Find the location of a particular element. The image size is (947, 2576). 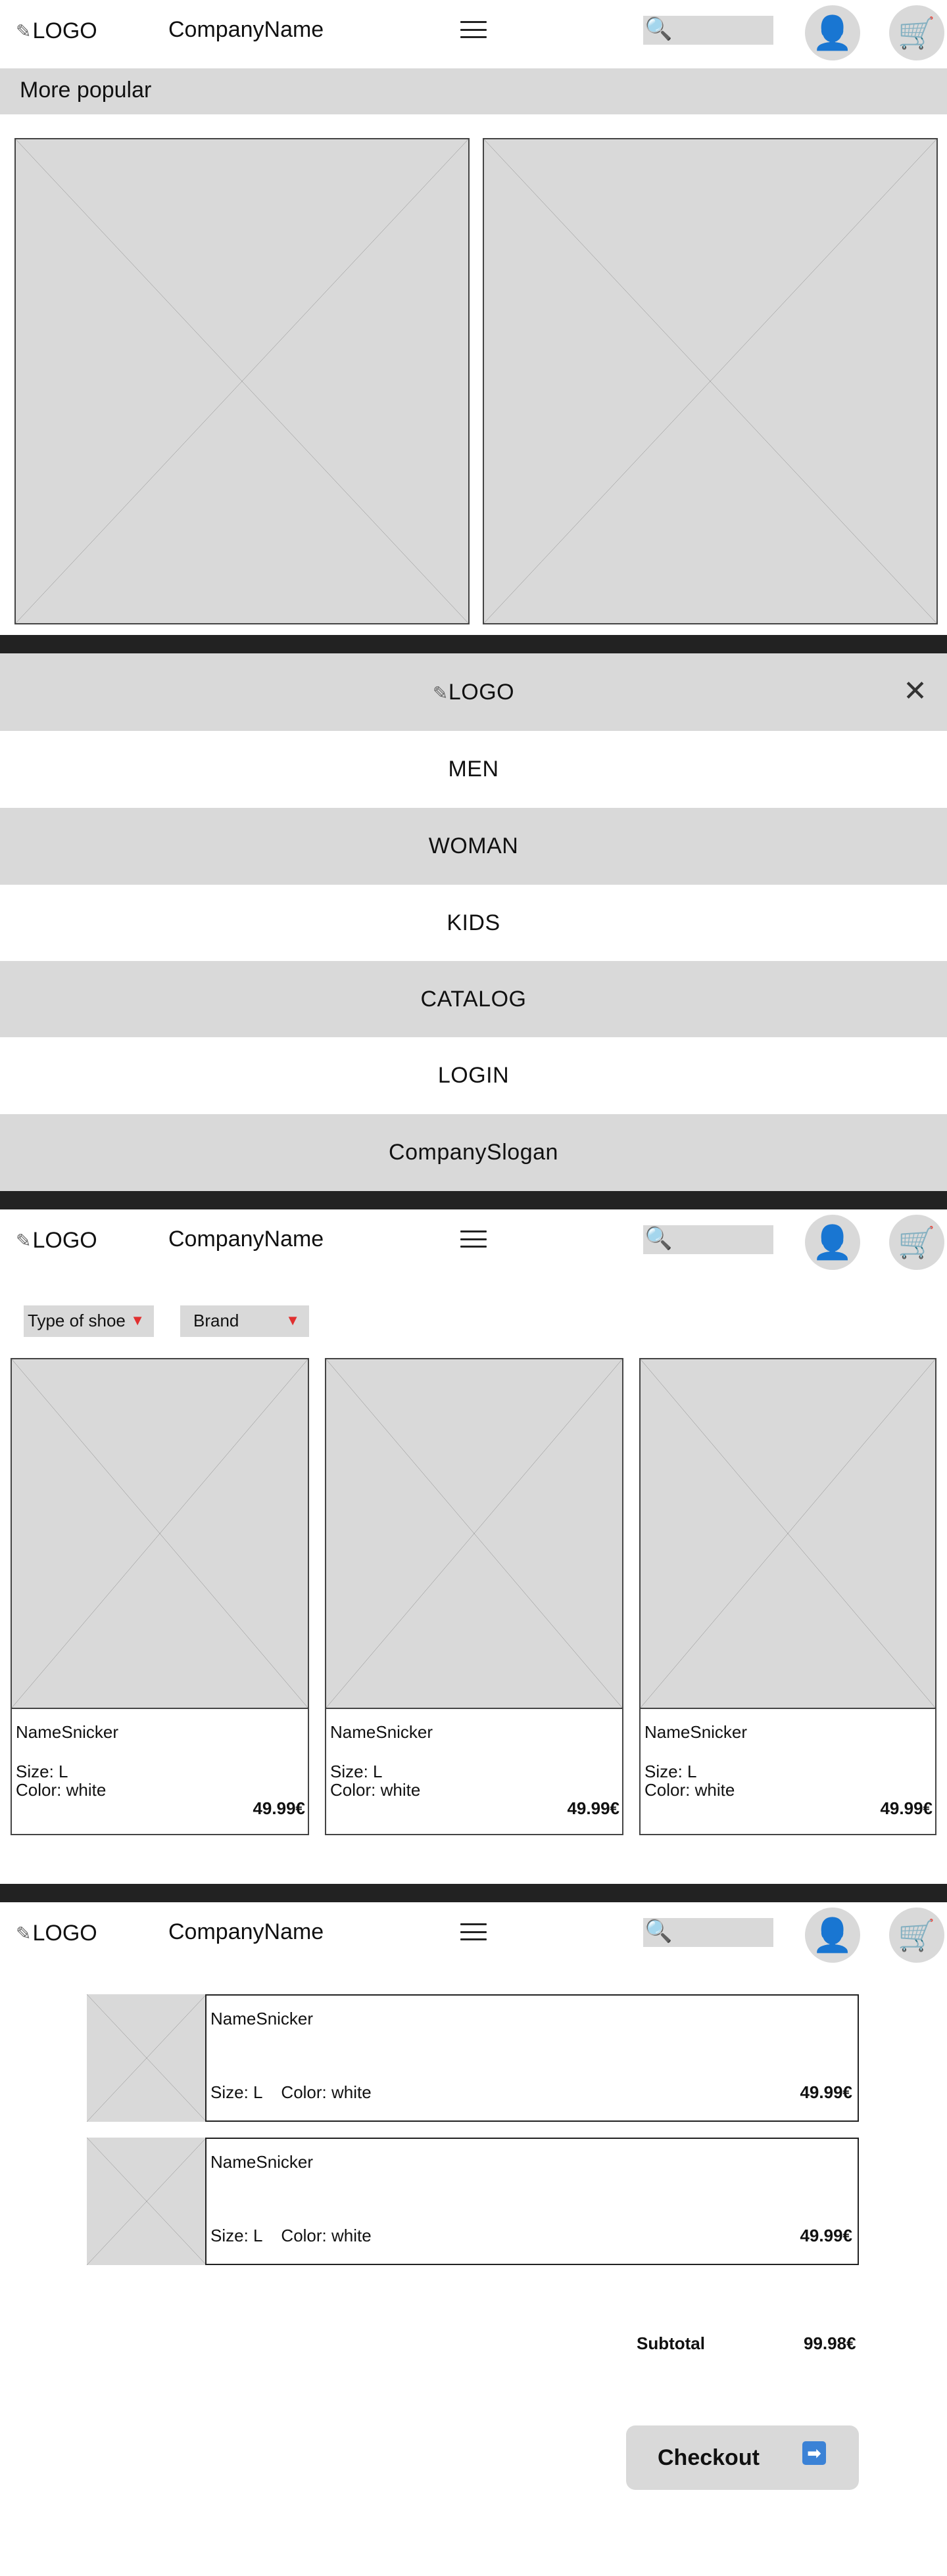

header-catalog: ✎ LOGO CompanyName 🔍 👤 🛒 is located at coordinates (473, 1242).